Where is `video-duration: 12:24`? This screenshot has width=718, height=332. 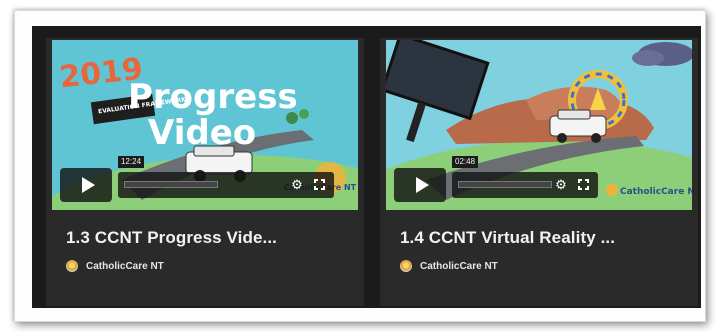
video-duration: 12:24 is located at coordinates (131, 162).